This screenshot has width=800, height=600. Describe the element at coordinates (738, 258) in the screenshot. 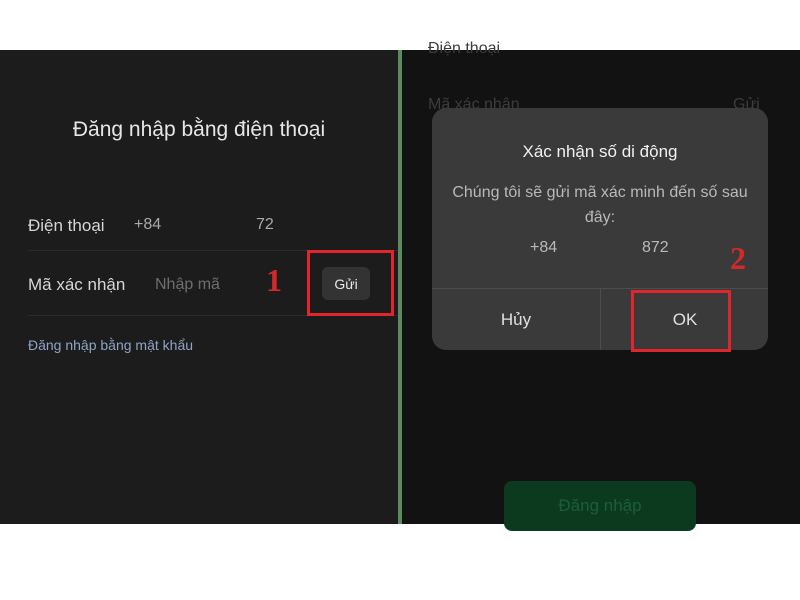

I see `annotation-step-2: 2` at that location.